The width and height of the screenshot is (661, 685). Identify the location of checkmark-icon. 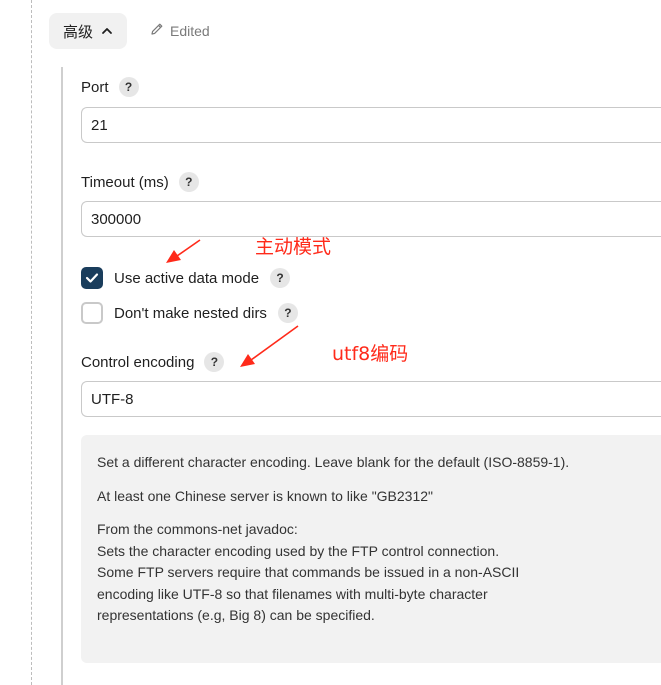
(92, 278).